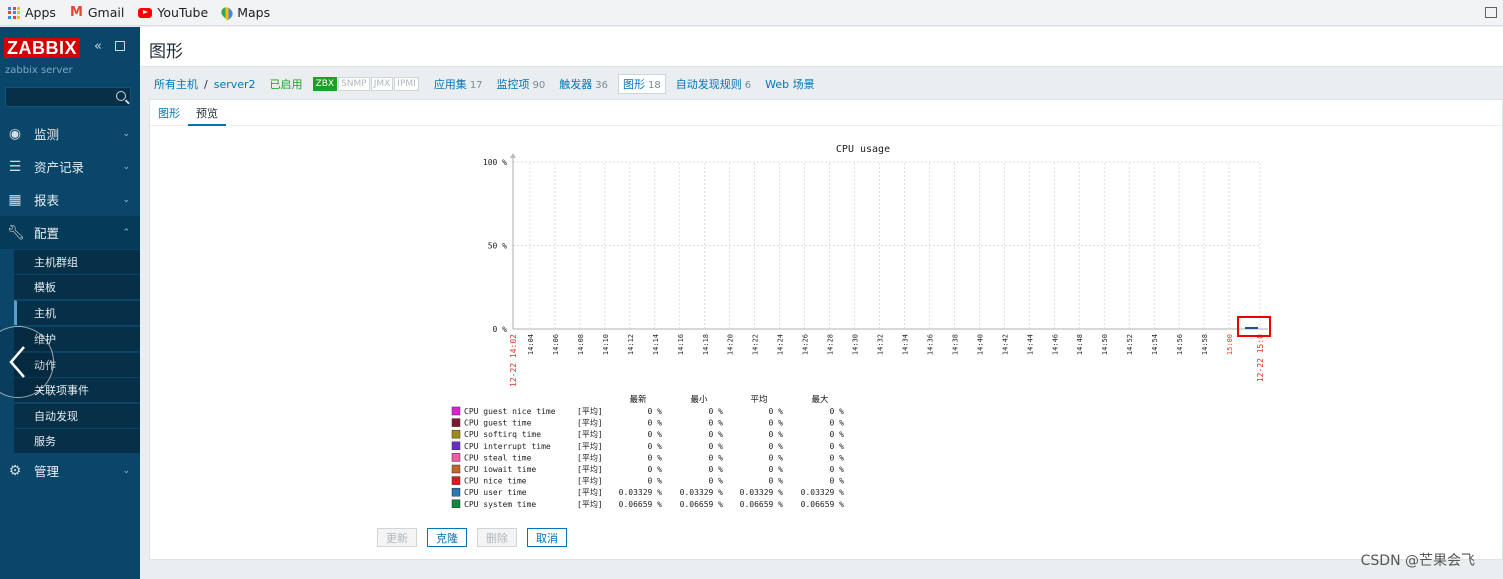 The width and height of the screenshot is (1503, 579). I want to click on x-tick-label: 14:48, so click(1080, 344).